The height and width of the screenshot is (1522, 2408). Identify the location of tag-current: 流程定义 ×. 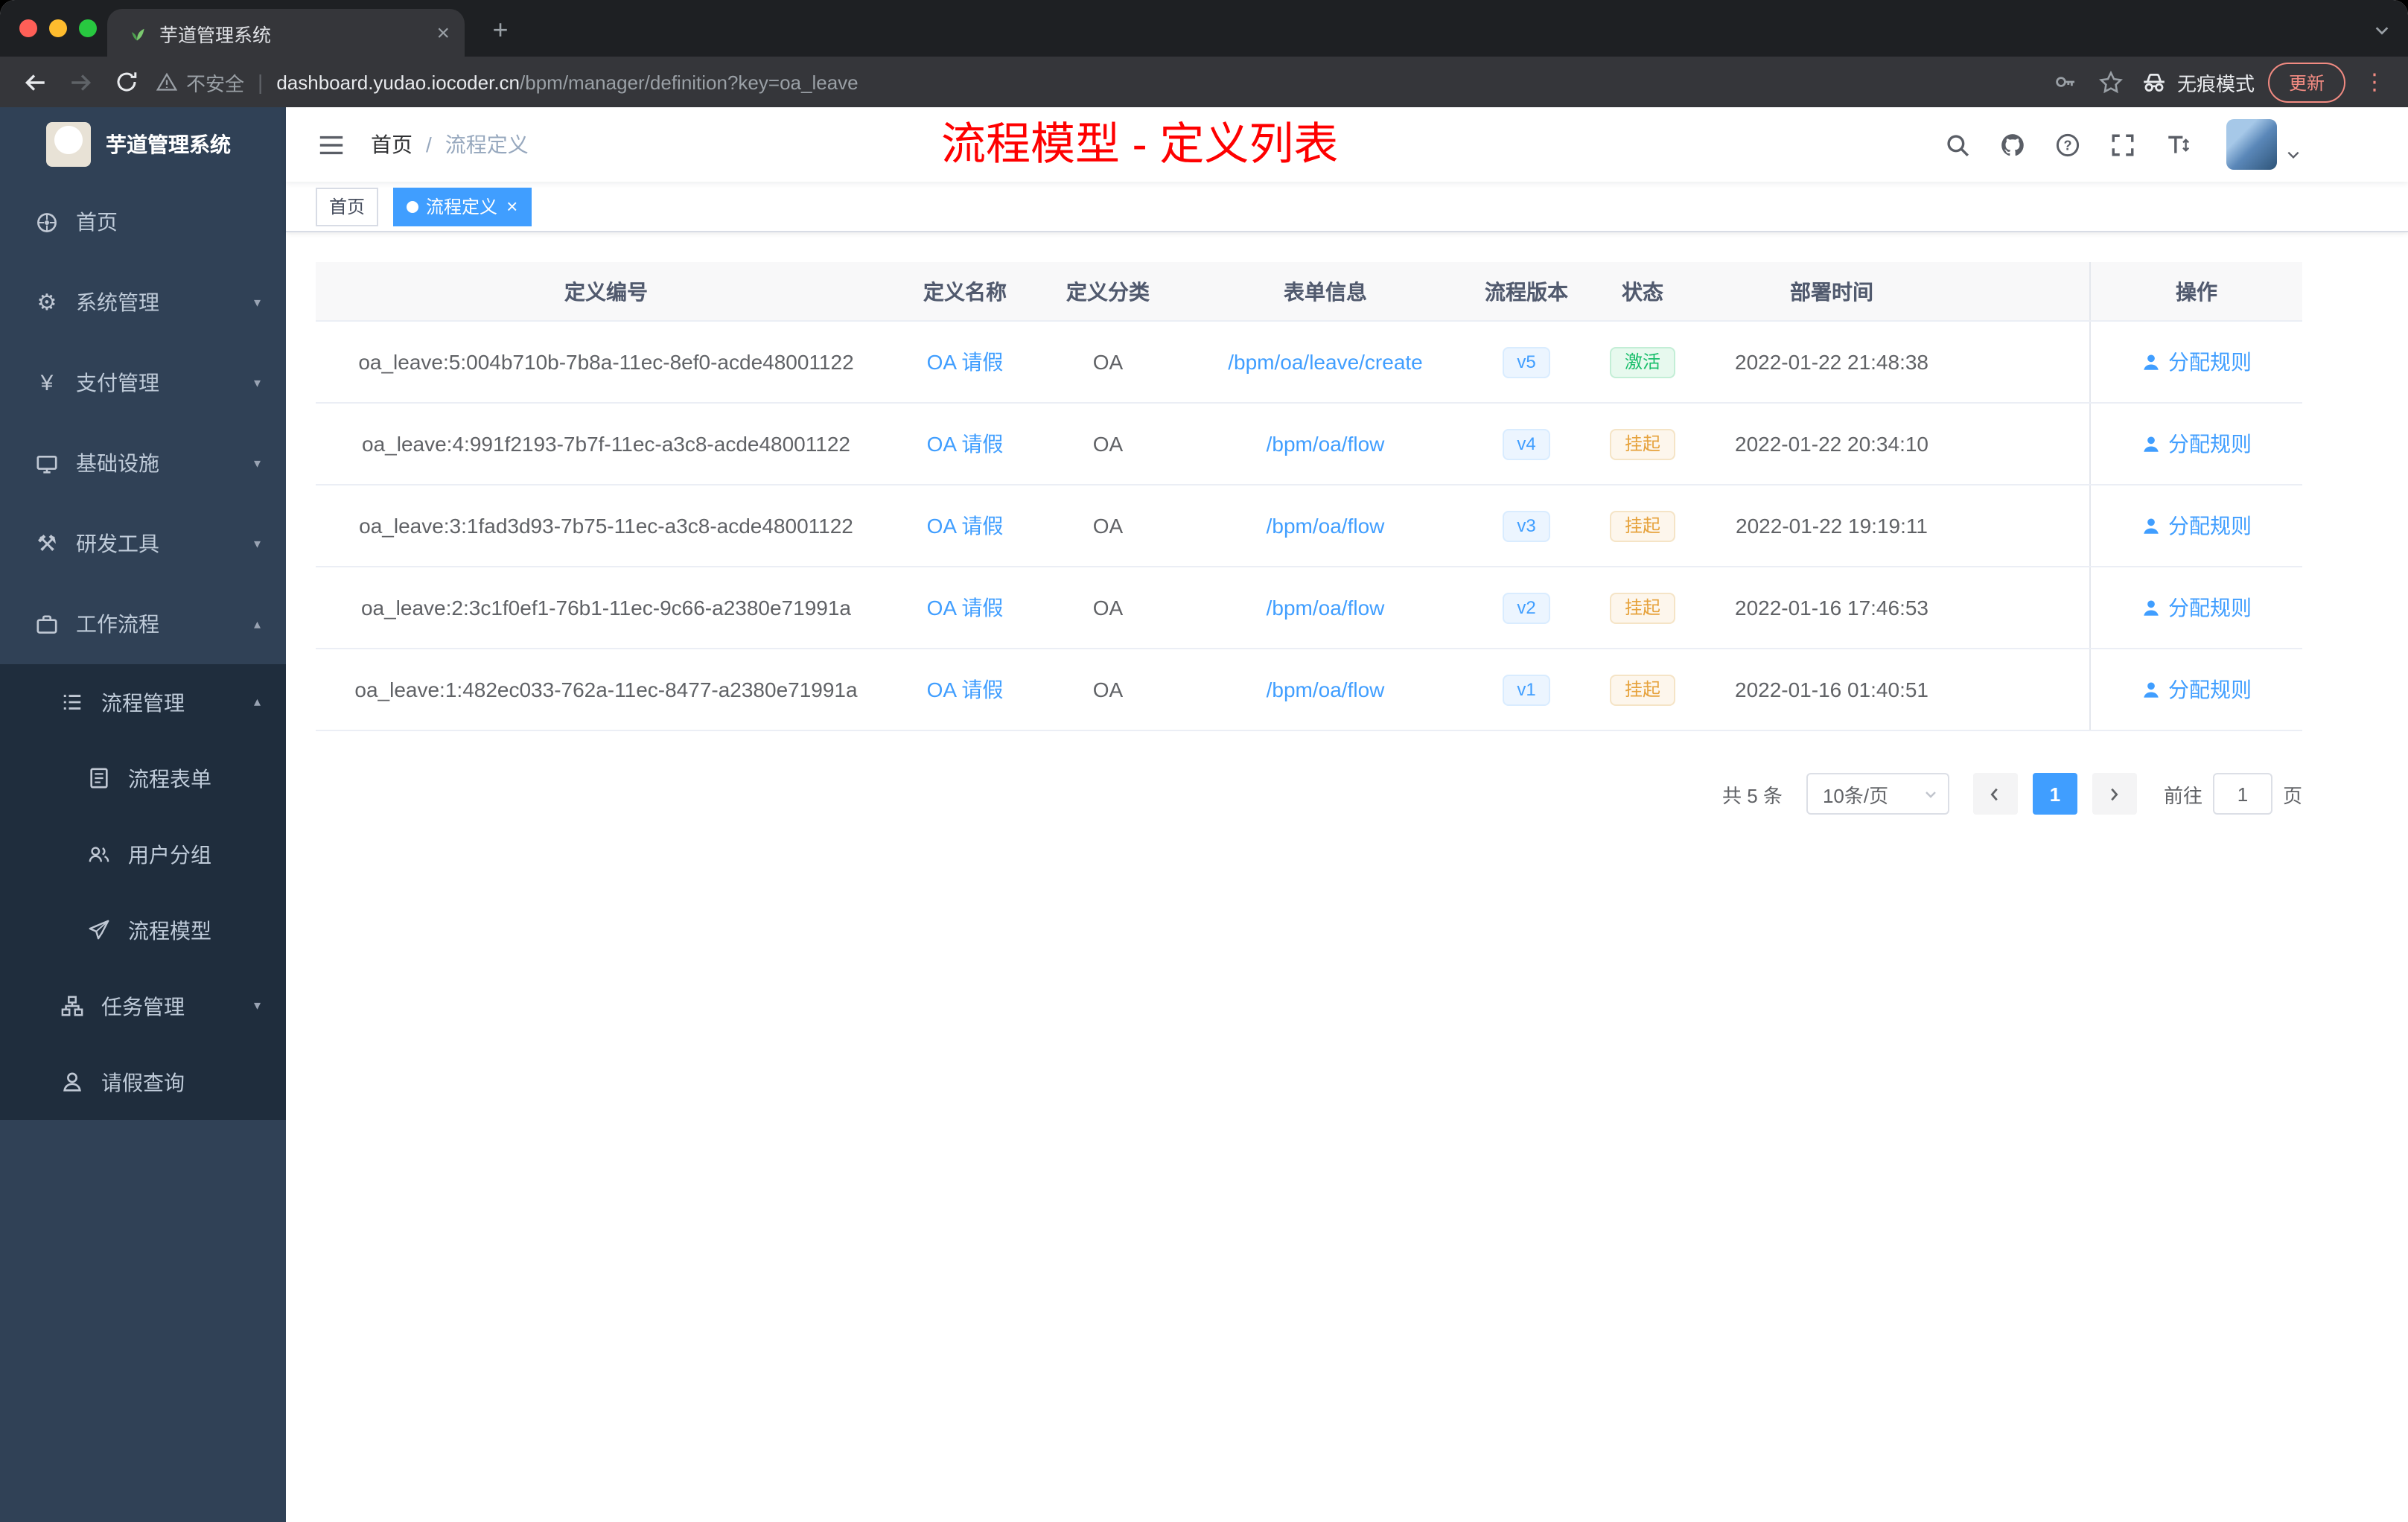
(462, 206).